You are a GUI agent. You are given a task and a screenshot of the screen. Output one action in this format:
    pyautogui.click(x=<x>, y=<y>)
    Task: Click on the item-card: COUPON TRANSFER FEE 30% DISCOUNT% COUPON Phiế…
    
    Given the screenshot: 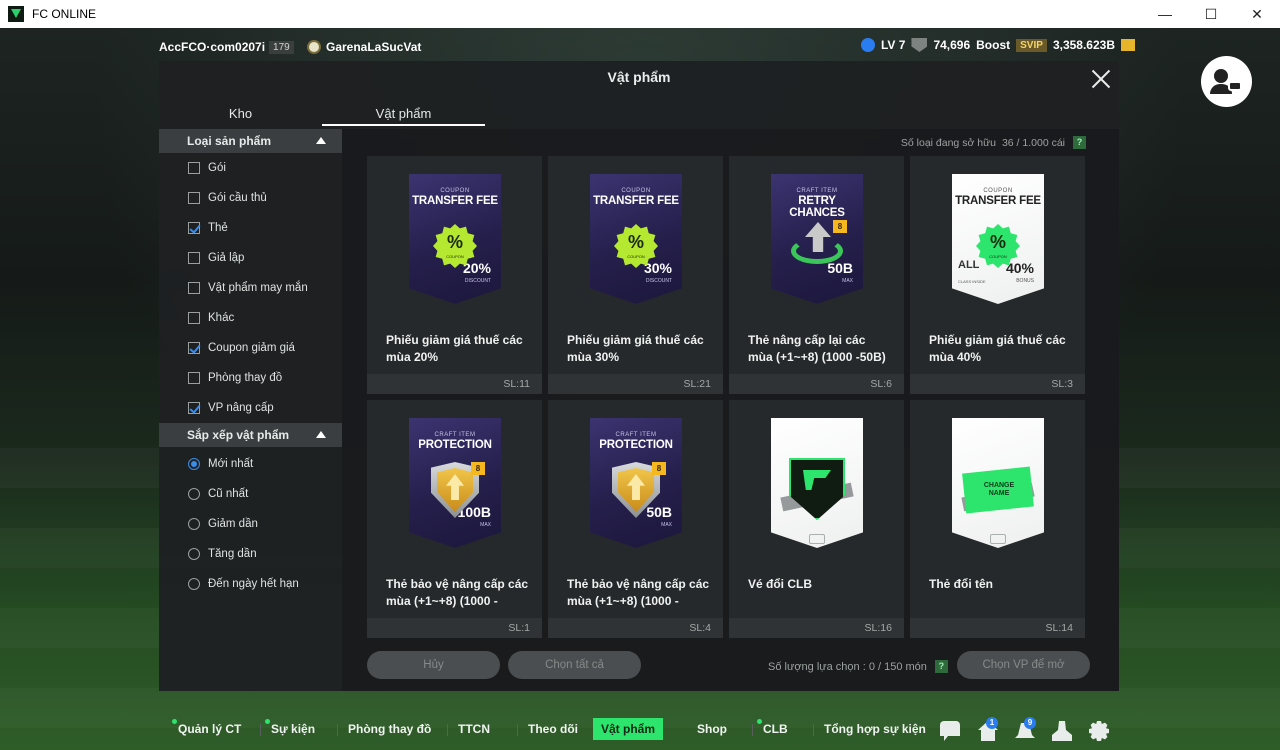 What is the action you would take?
    pyautogui.click(x=635, y=275)
    